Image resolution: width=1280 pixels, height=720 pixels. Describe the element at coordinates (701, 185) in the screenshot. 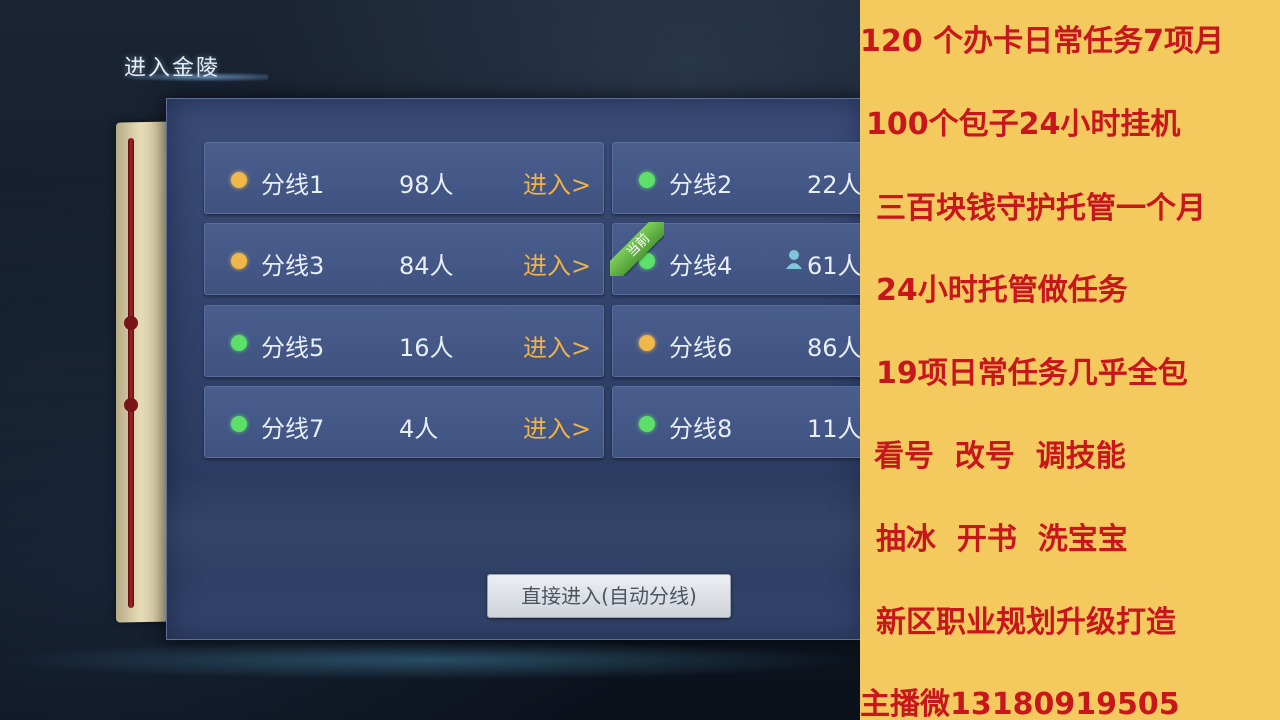

I see `server-name: 分线2` at that location.